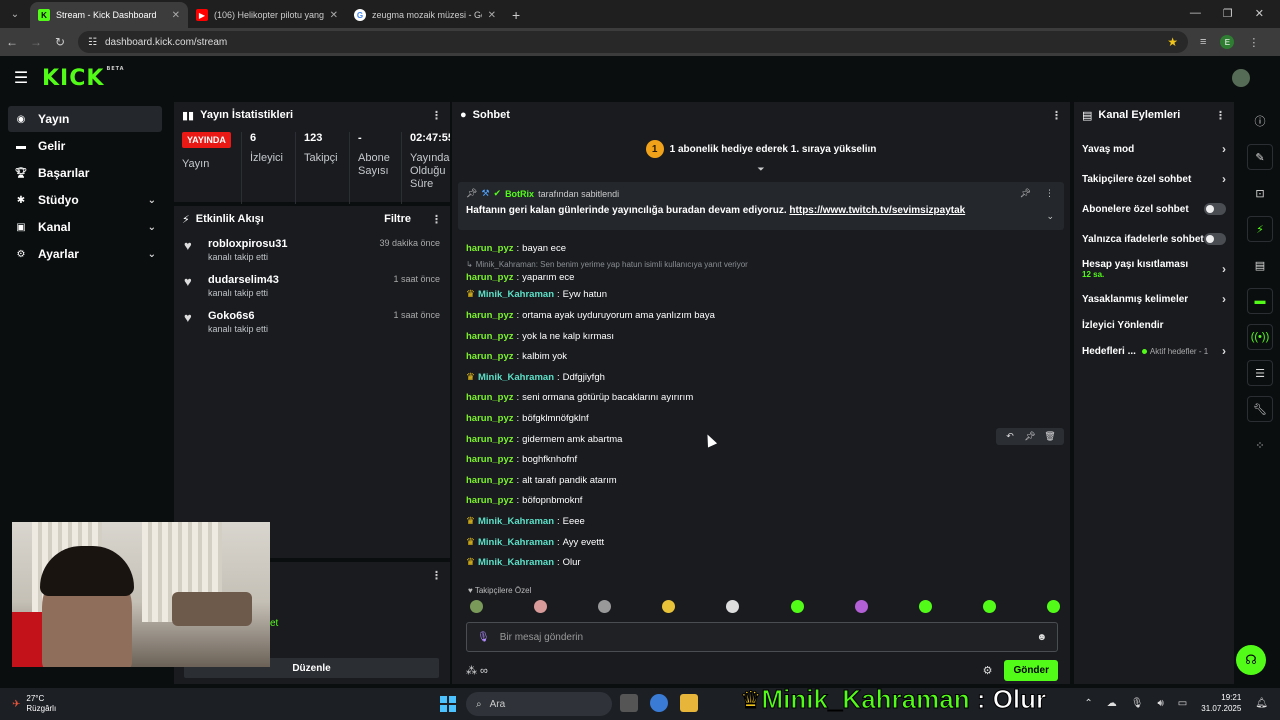 Image resolution: width=1280 pixels, height=720 pixels. I want to click on new-tab-button: +, so click(516, 15).